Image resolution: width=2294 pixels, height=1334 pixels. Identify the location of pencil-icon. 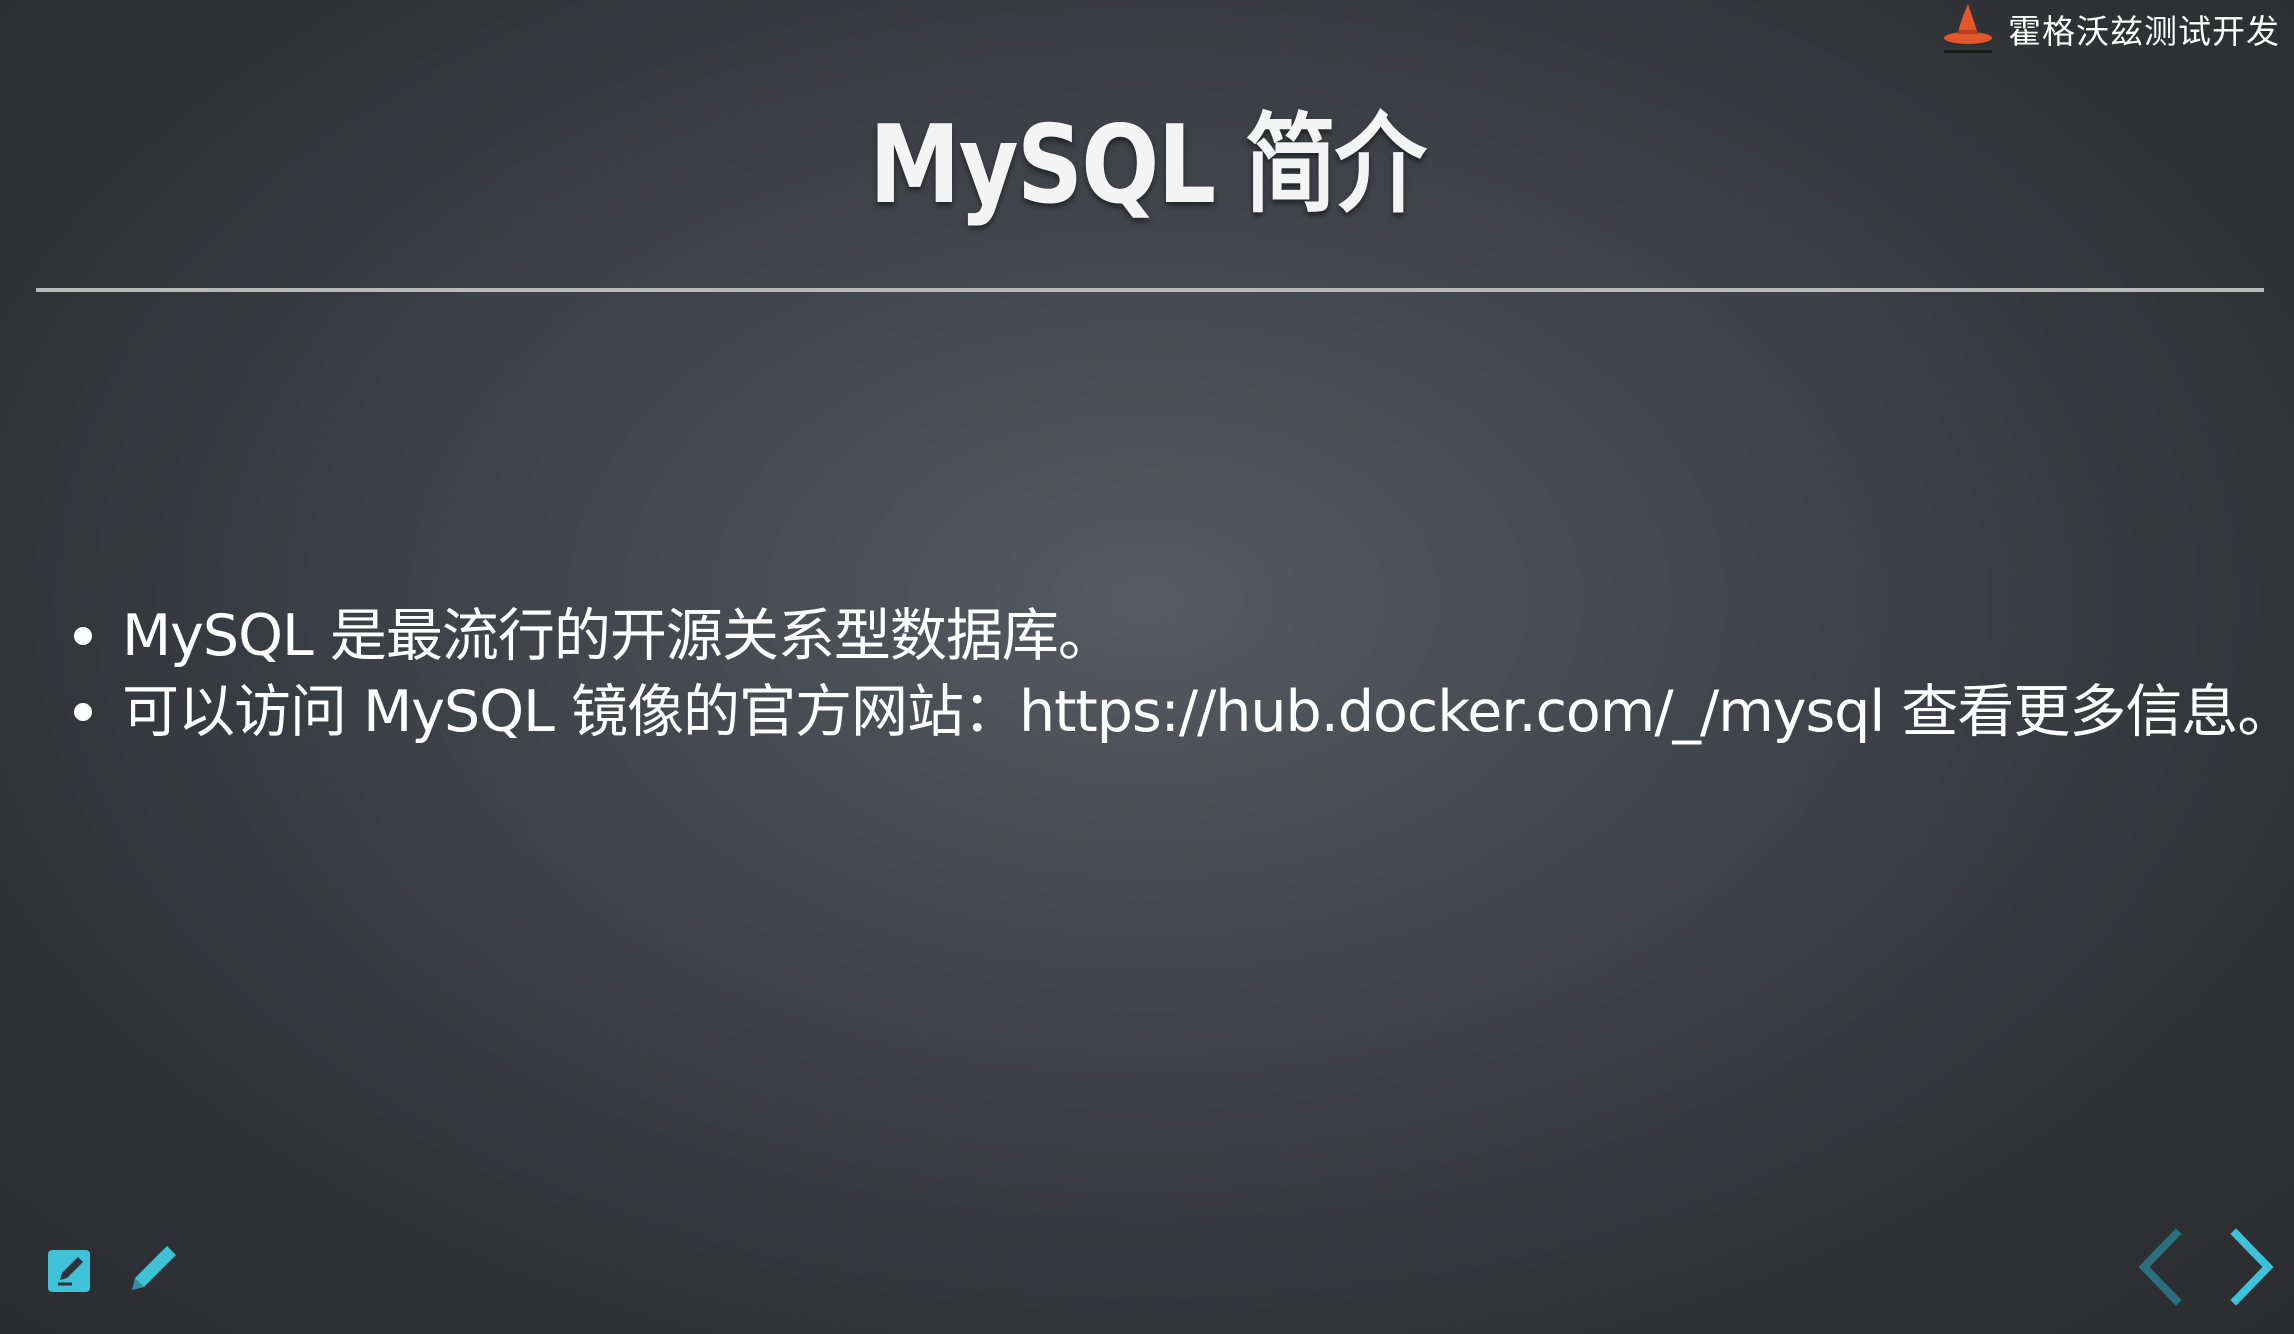
(153, 1269).